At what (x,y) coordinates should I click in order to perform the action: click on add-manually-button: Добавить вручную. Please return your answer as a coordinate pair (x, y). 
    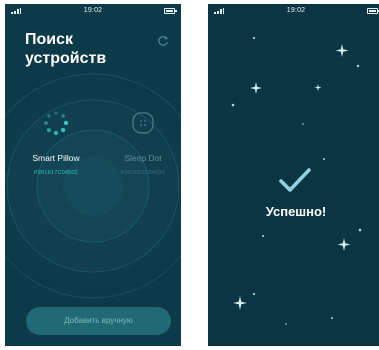
    Looking at the image, I should click on (98, 321).